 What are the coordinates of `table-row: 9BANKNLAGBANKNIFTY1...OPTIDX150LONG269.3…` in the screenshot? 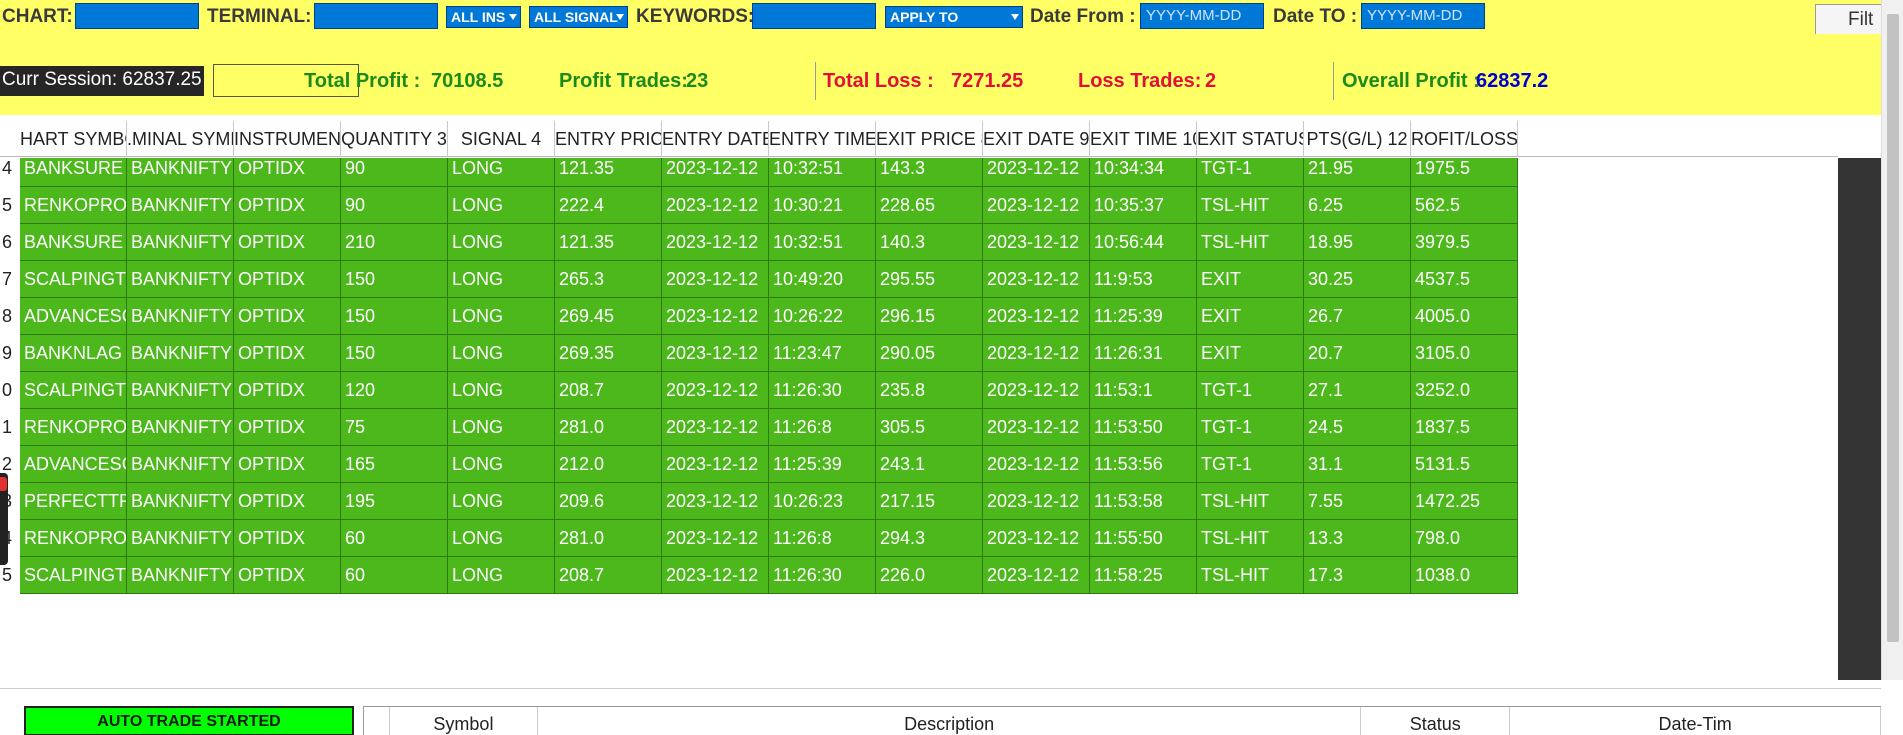 It's located at (919, 353).